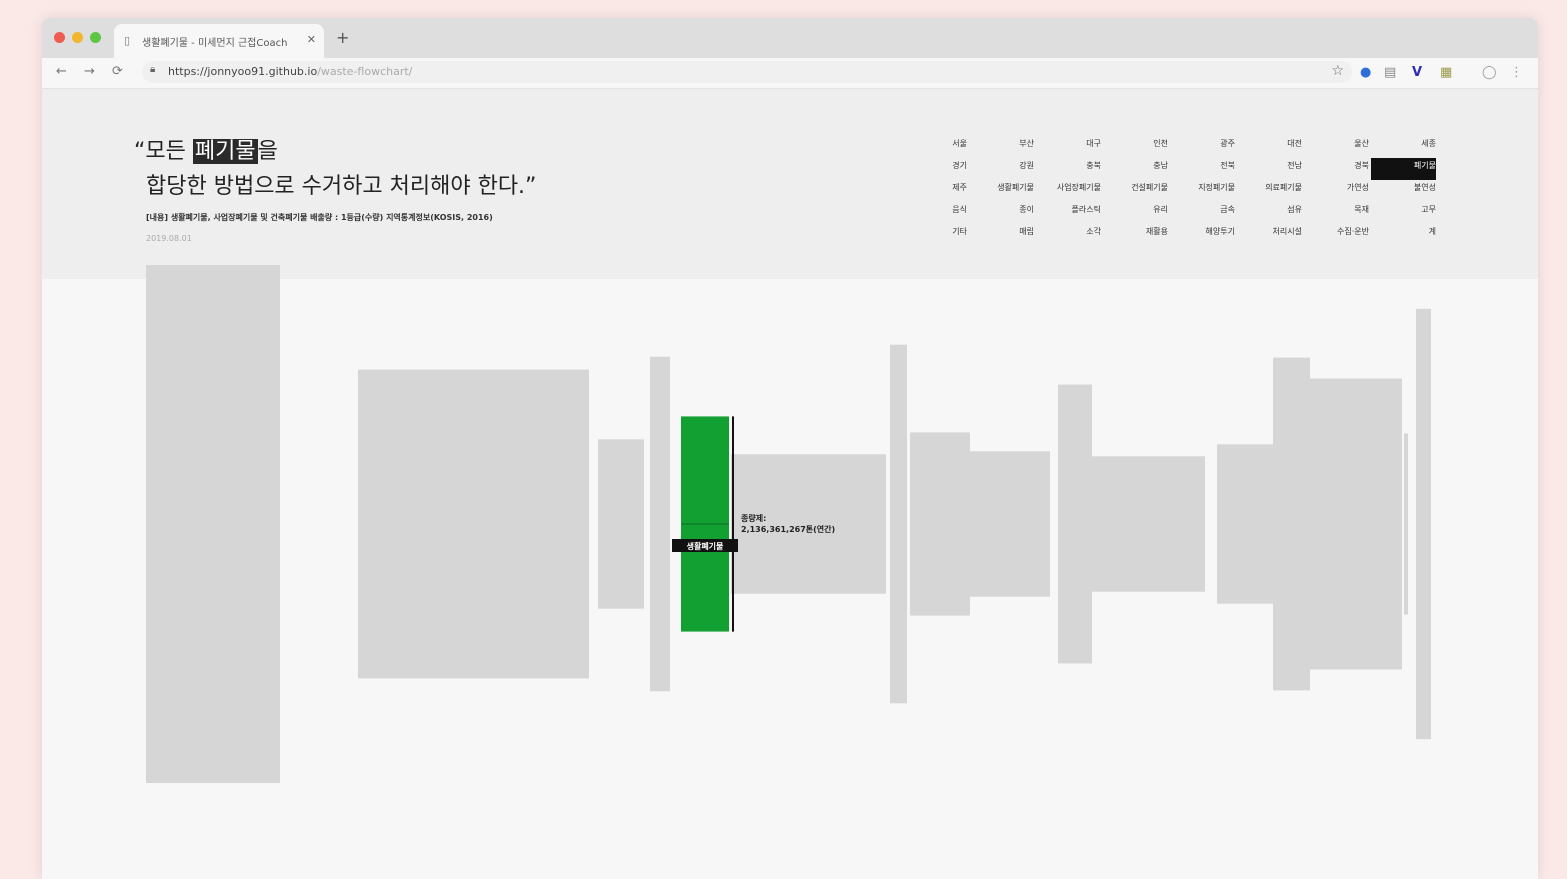 This screenshot has width=1567, height=879. Describe the element at coordinates (1417, 72) in the screenshot. I see `extension-v-icon: V` at that location.